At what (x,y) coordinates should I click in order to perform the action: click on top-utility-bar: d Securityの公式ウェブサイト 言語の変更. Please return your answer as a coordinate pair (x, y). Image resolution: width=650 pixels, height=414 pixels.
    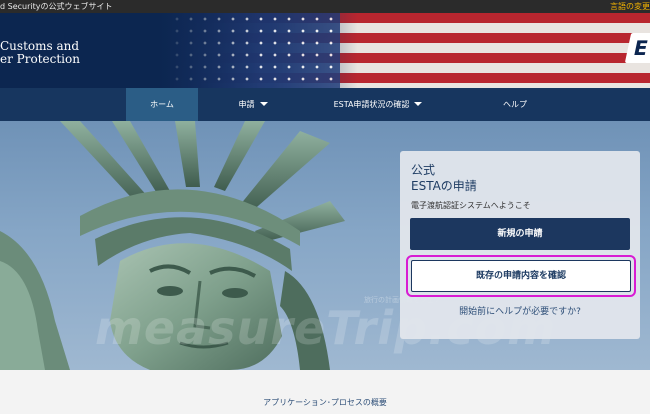
    Looking at the image, I should click on (325, 6).